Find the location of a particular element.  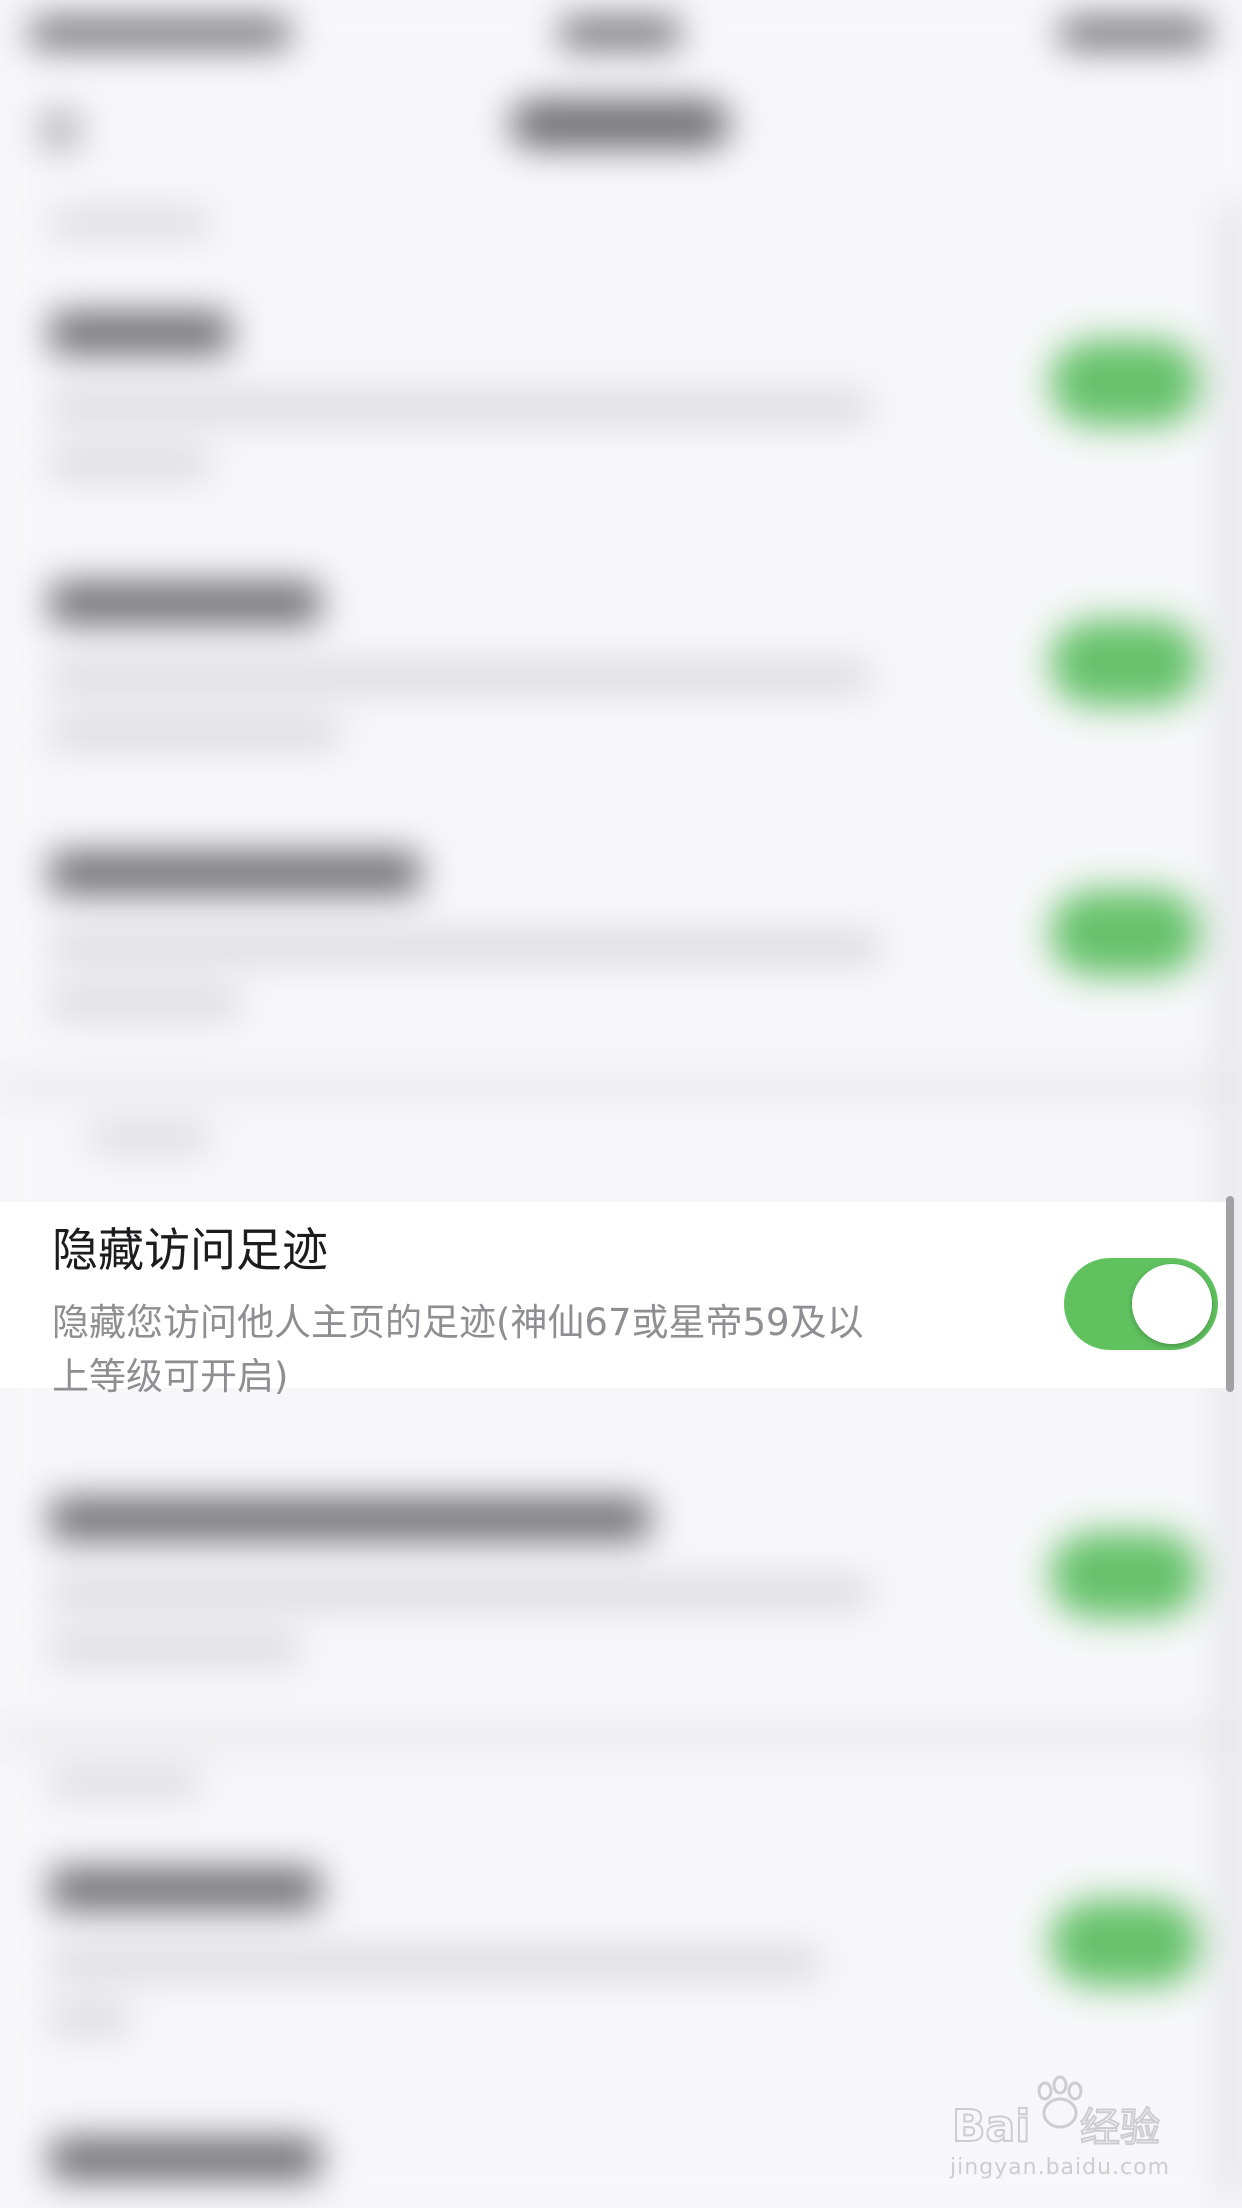

nav-title is located at coordinates (620, 124).